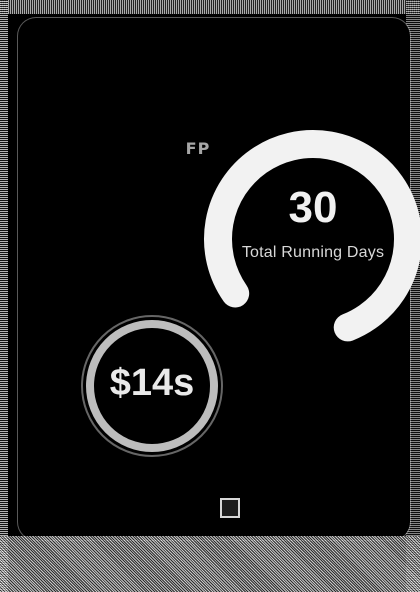  What do you see at coordinates (4, 296) in the screenshot?
I see `left-edge-noise` at bounding box center [4, 296].